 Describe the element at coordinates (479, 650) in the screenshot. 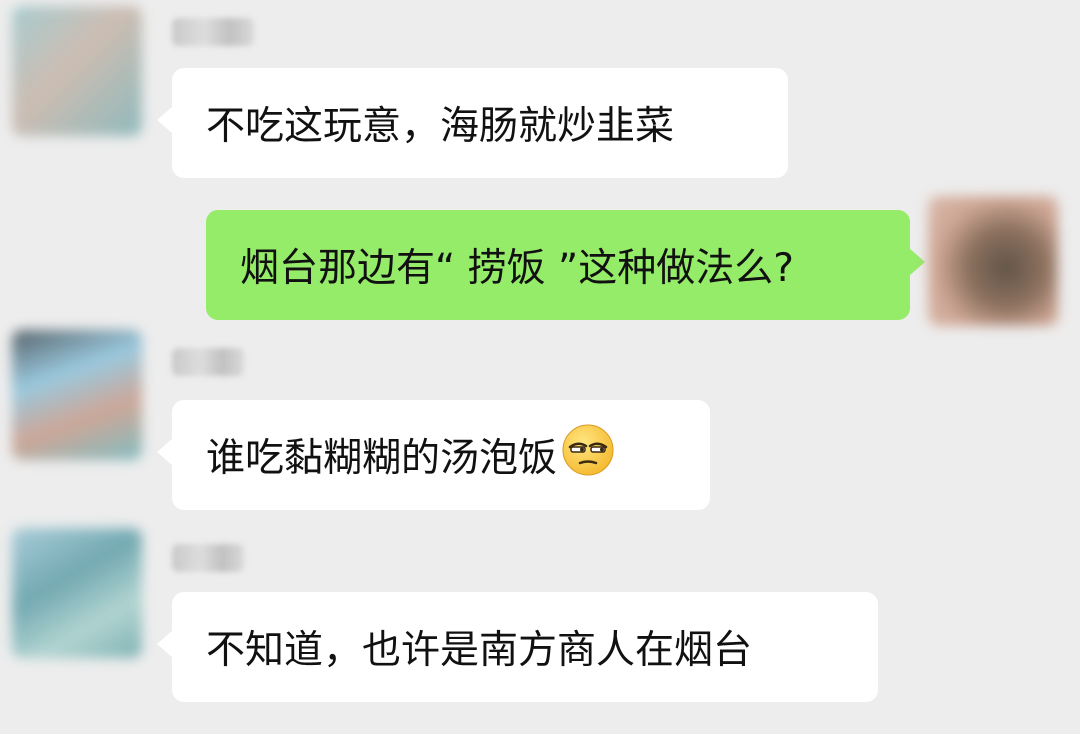

I see `message-text: 不知道，也许是南方商人在烟台` at that location.